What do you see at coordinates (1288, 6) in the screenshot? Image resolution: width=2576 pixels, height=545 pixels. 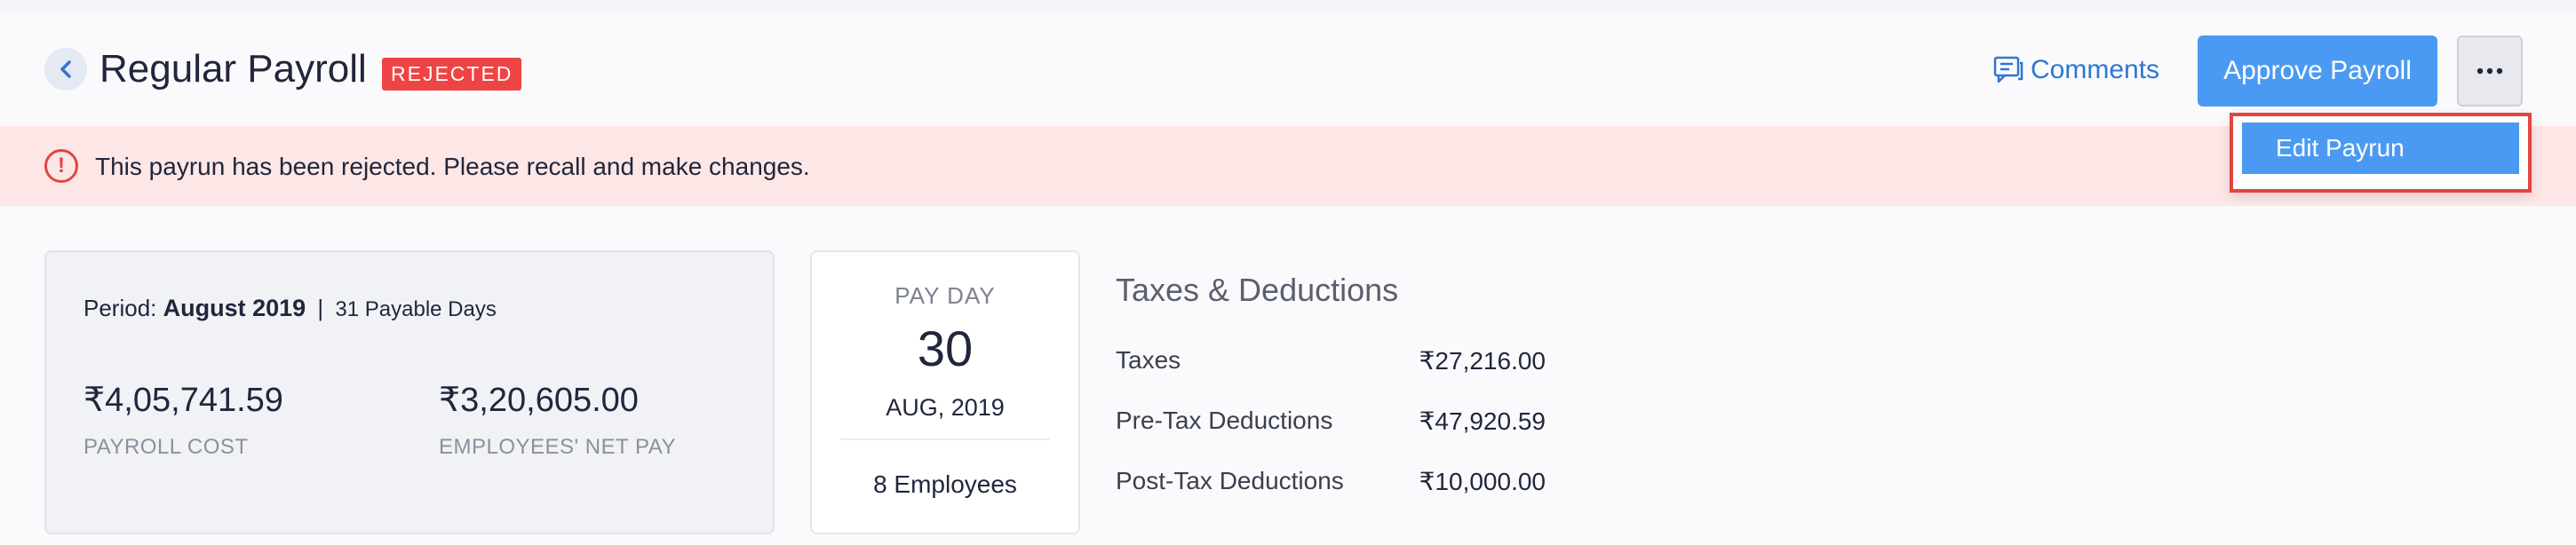 I see `top-strip` at bounding box center [1288, 6].